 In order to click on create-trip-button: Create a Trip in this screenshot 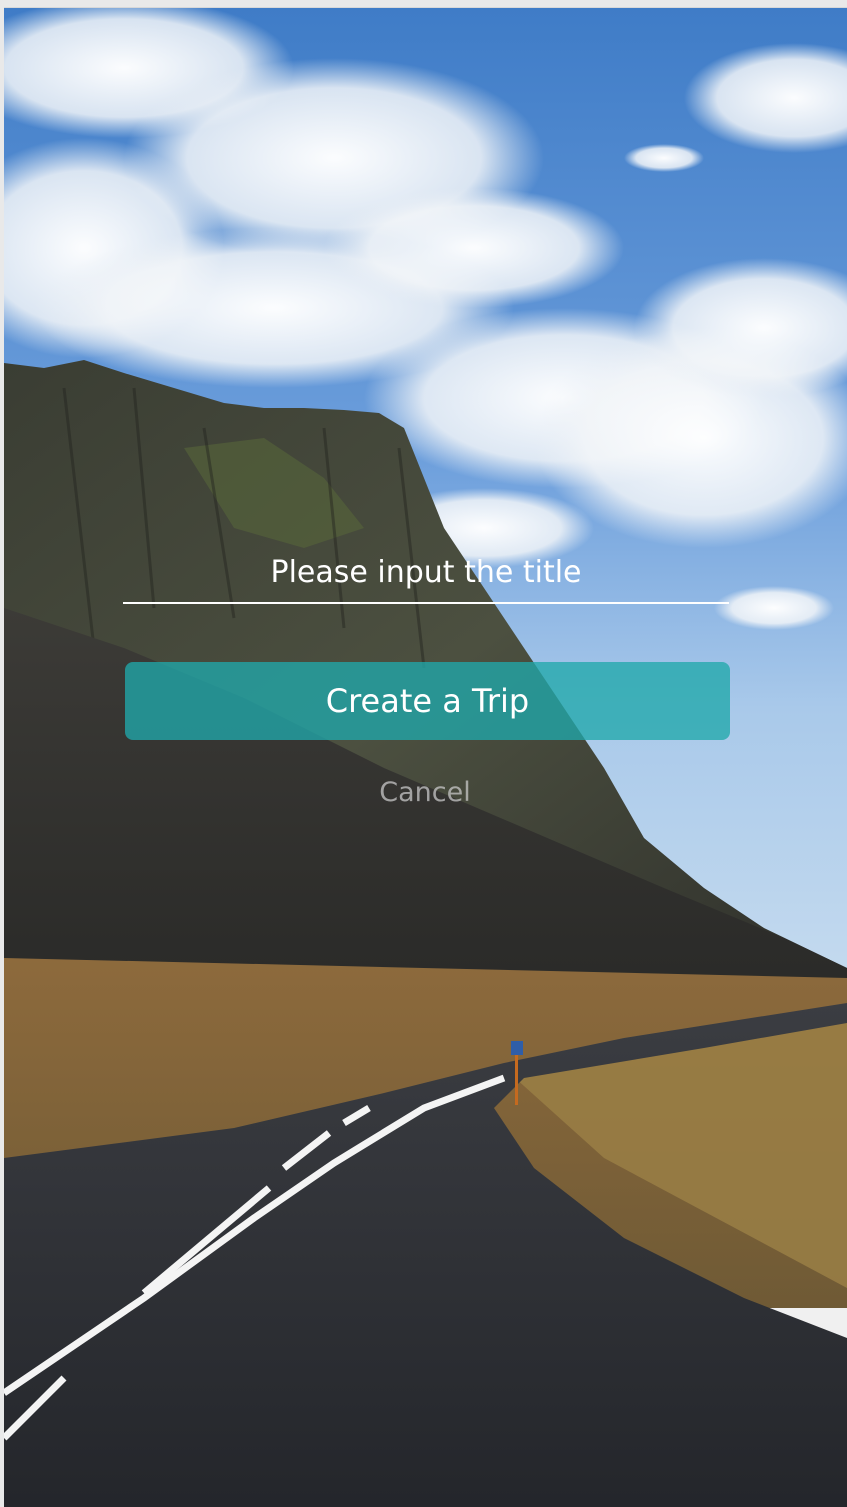, I will do `click(427, 701)`.